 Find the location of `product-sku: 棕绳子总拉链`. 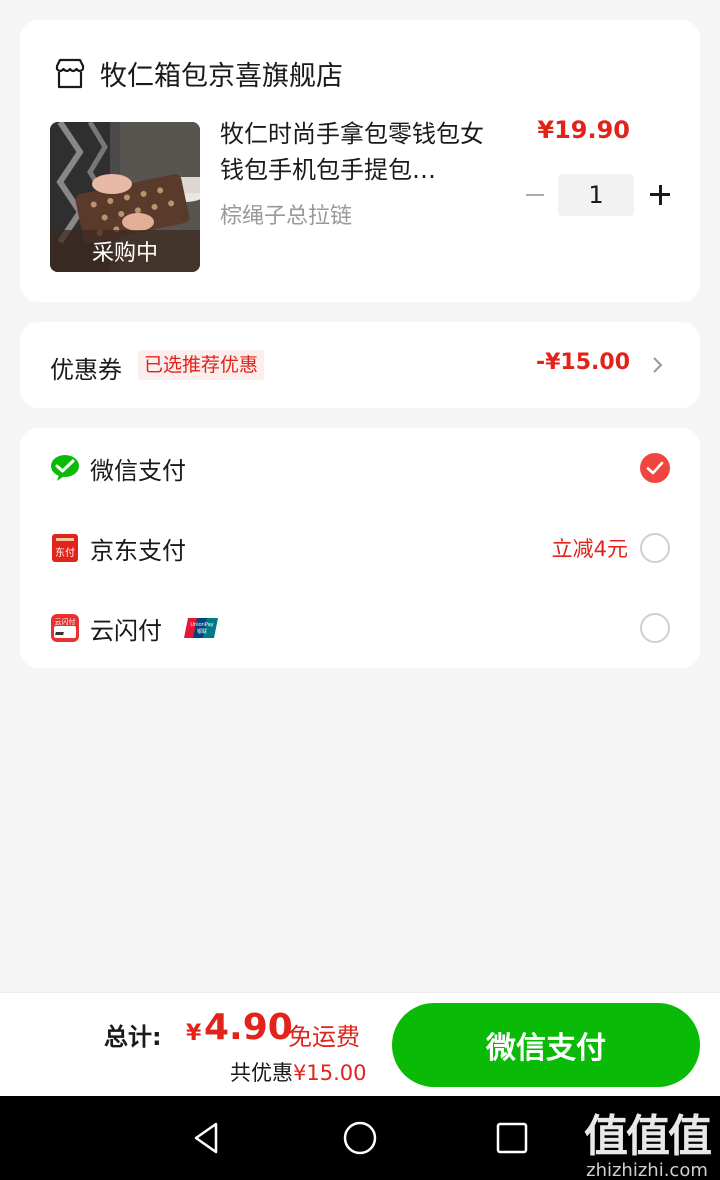

product-sku: 棕绳子总拉链 is located at coordinates (286, 214).